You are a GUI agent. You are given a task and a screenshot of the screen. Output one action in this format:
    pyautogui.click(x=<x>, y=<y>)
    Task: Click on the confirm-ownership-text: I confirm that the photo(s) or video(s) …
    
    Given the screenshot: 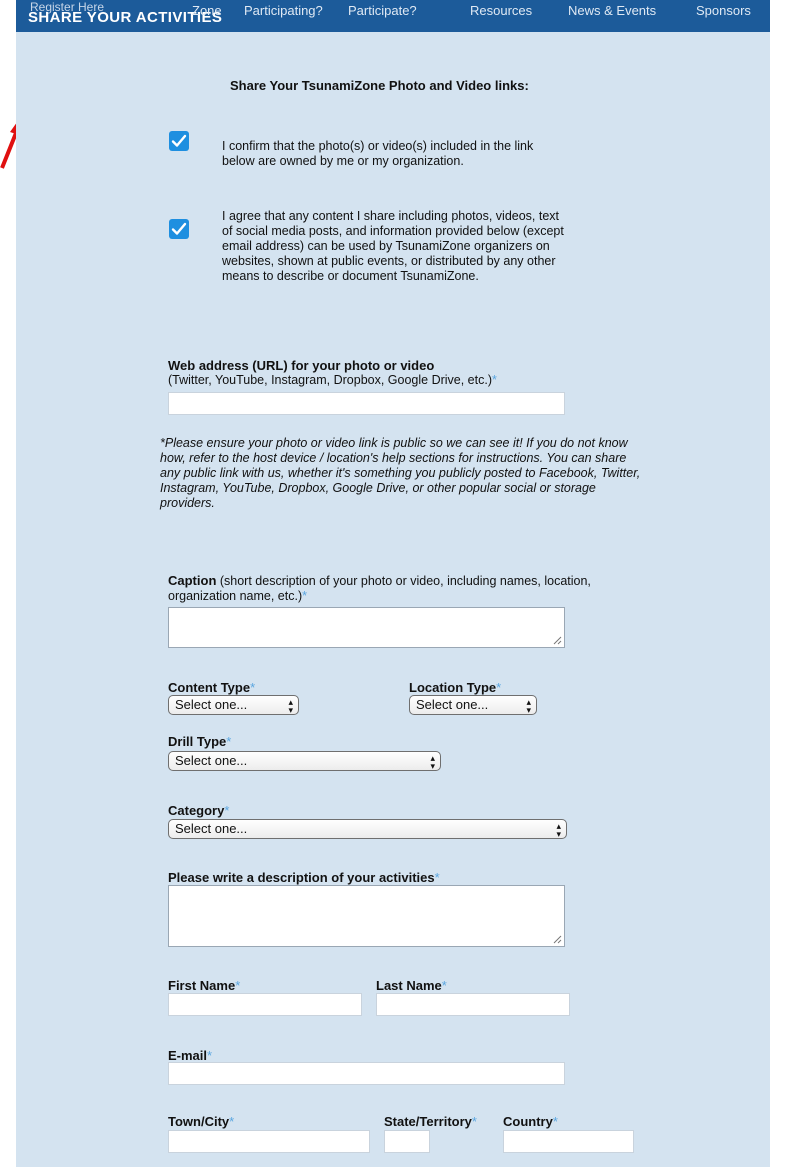 What is the action you would take?
    pyautogui.click(x=378, y=153)
    